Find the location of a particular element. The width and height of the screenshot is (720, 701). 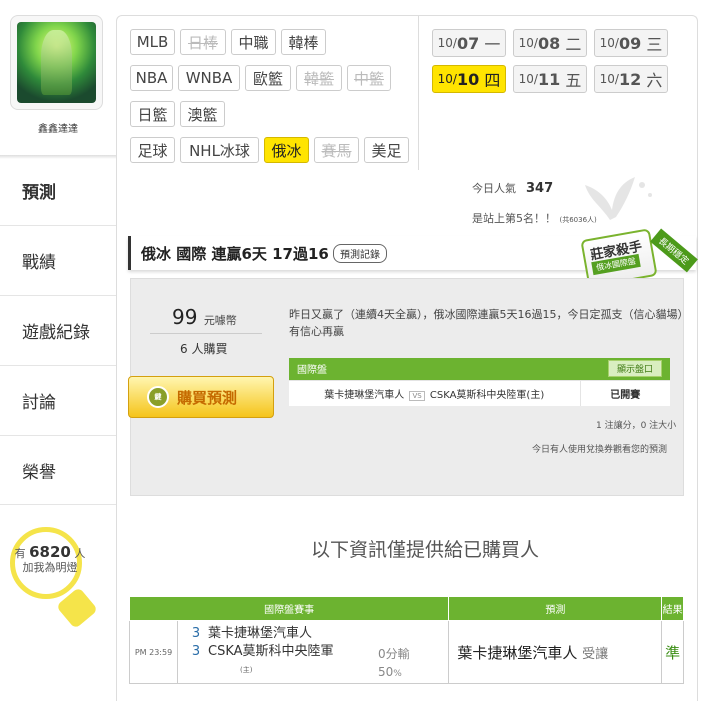

date-button: 10/07 一 is located at coordinates (469, 43).